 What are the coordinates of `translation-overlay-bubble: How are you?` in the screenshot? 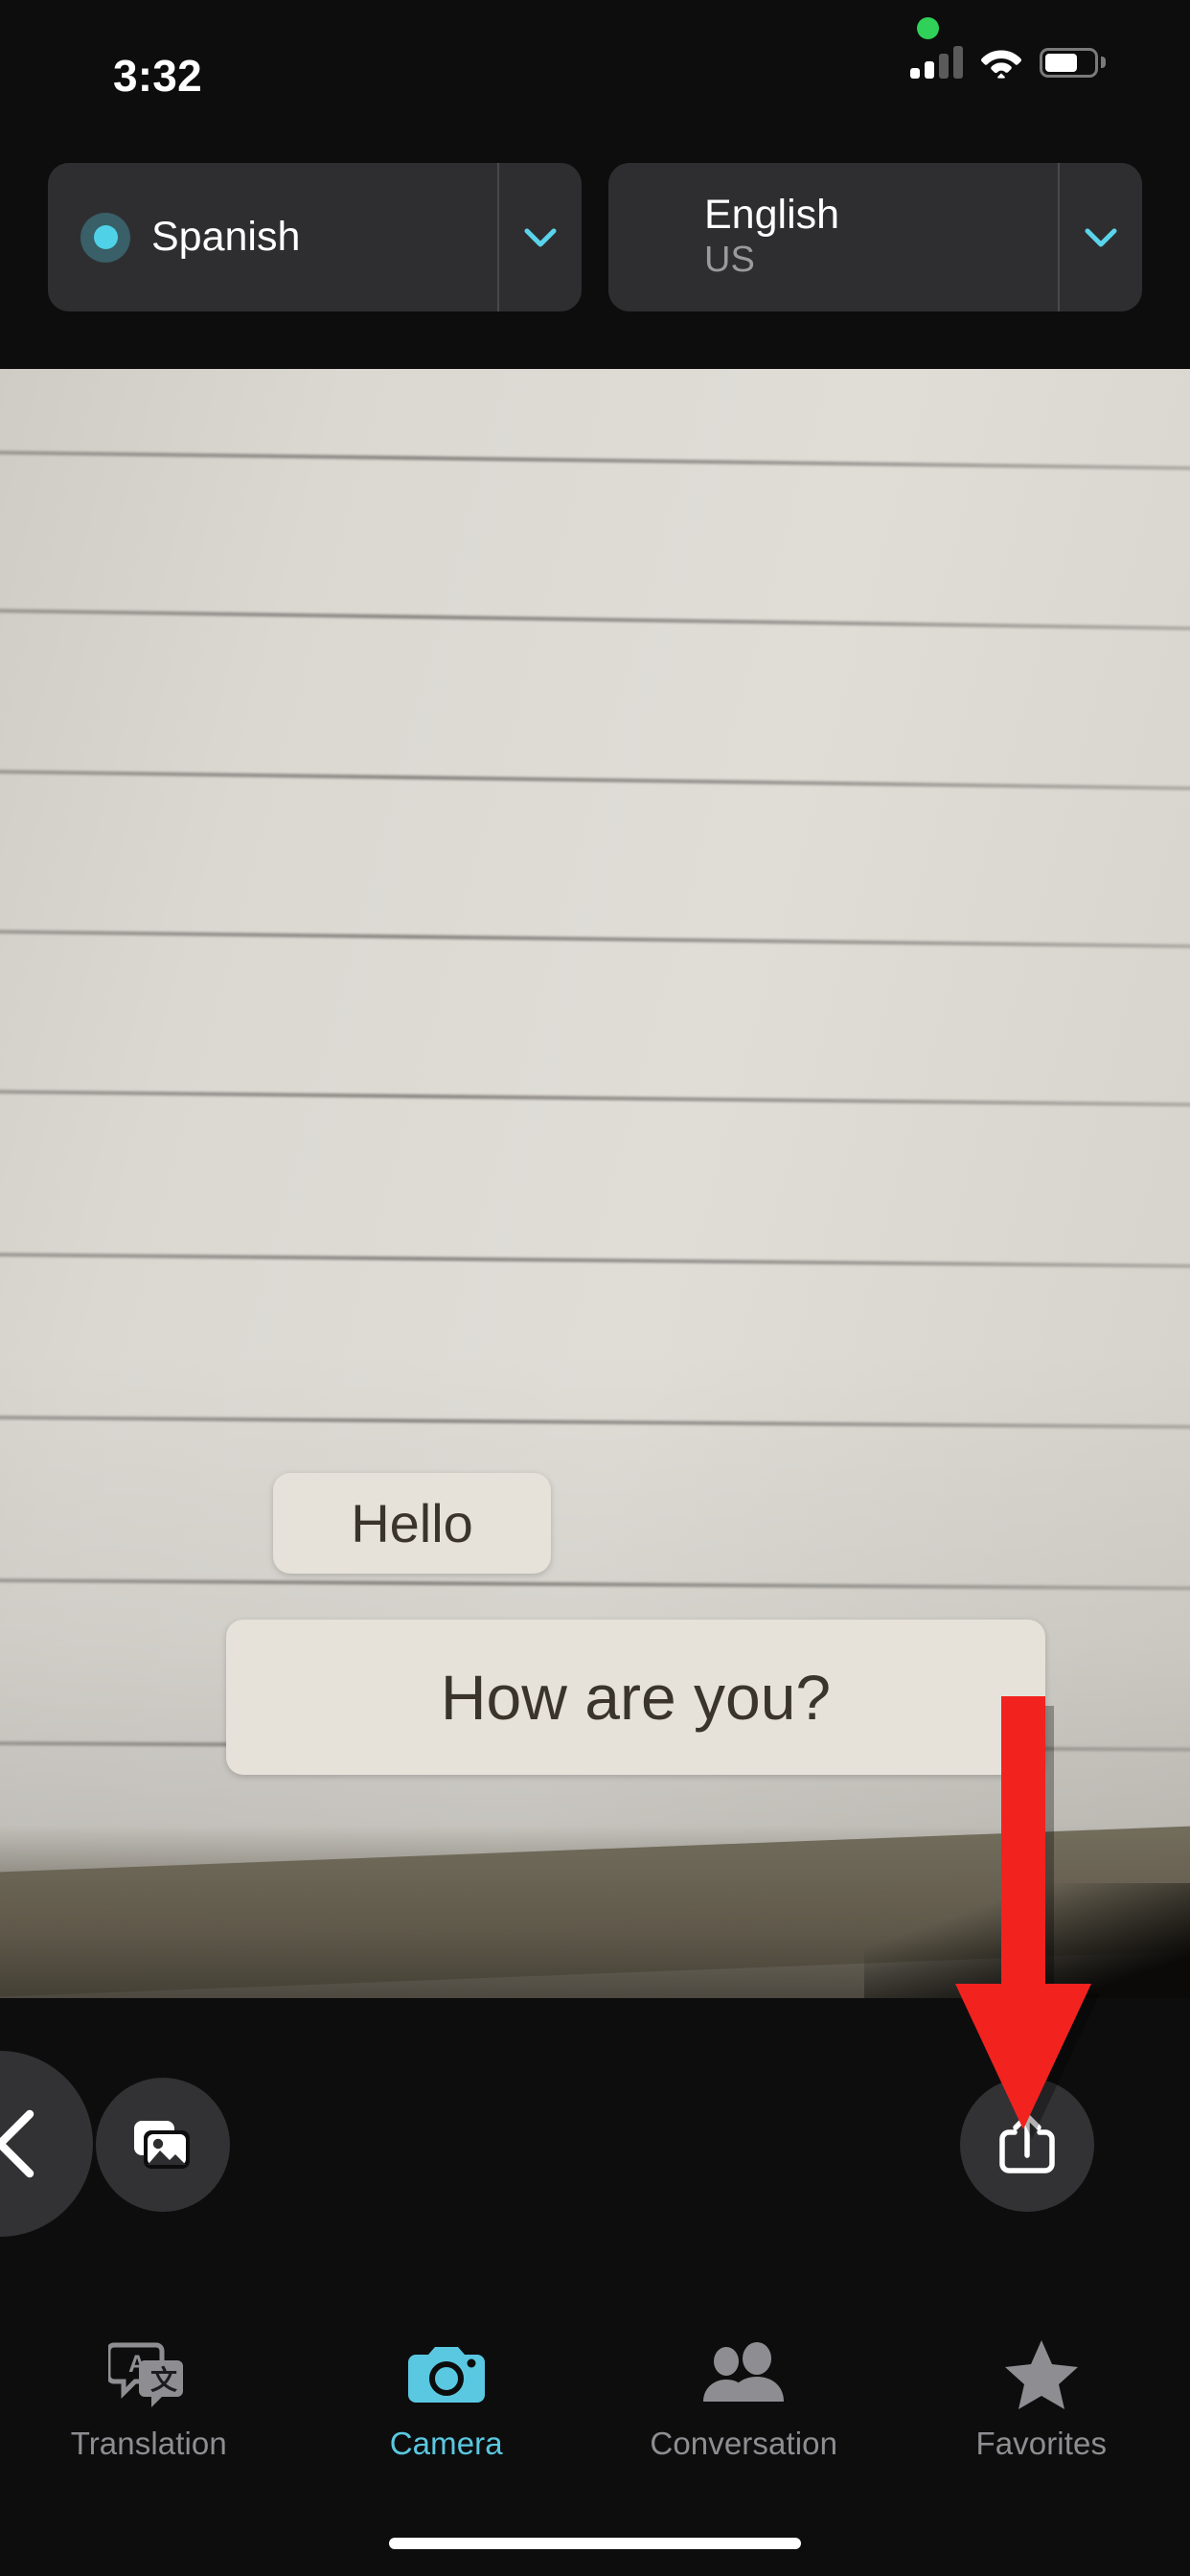 It's located at (636, 1697).